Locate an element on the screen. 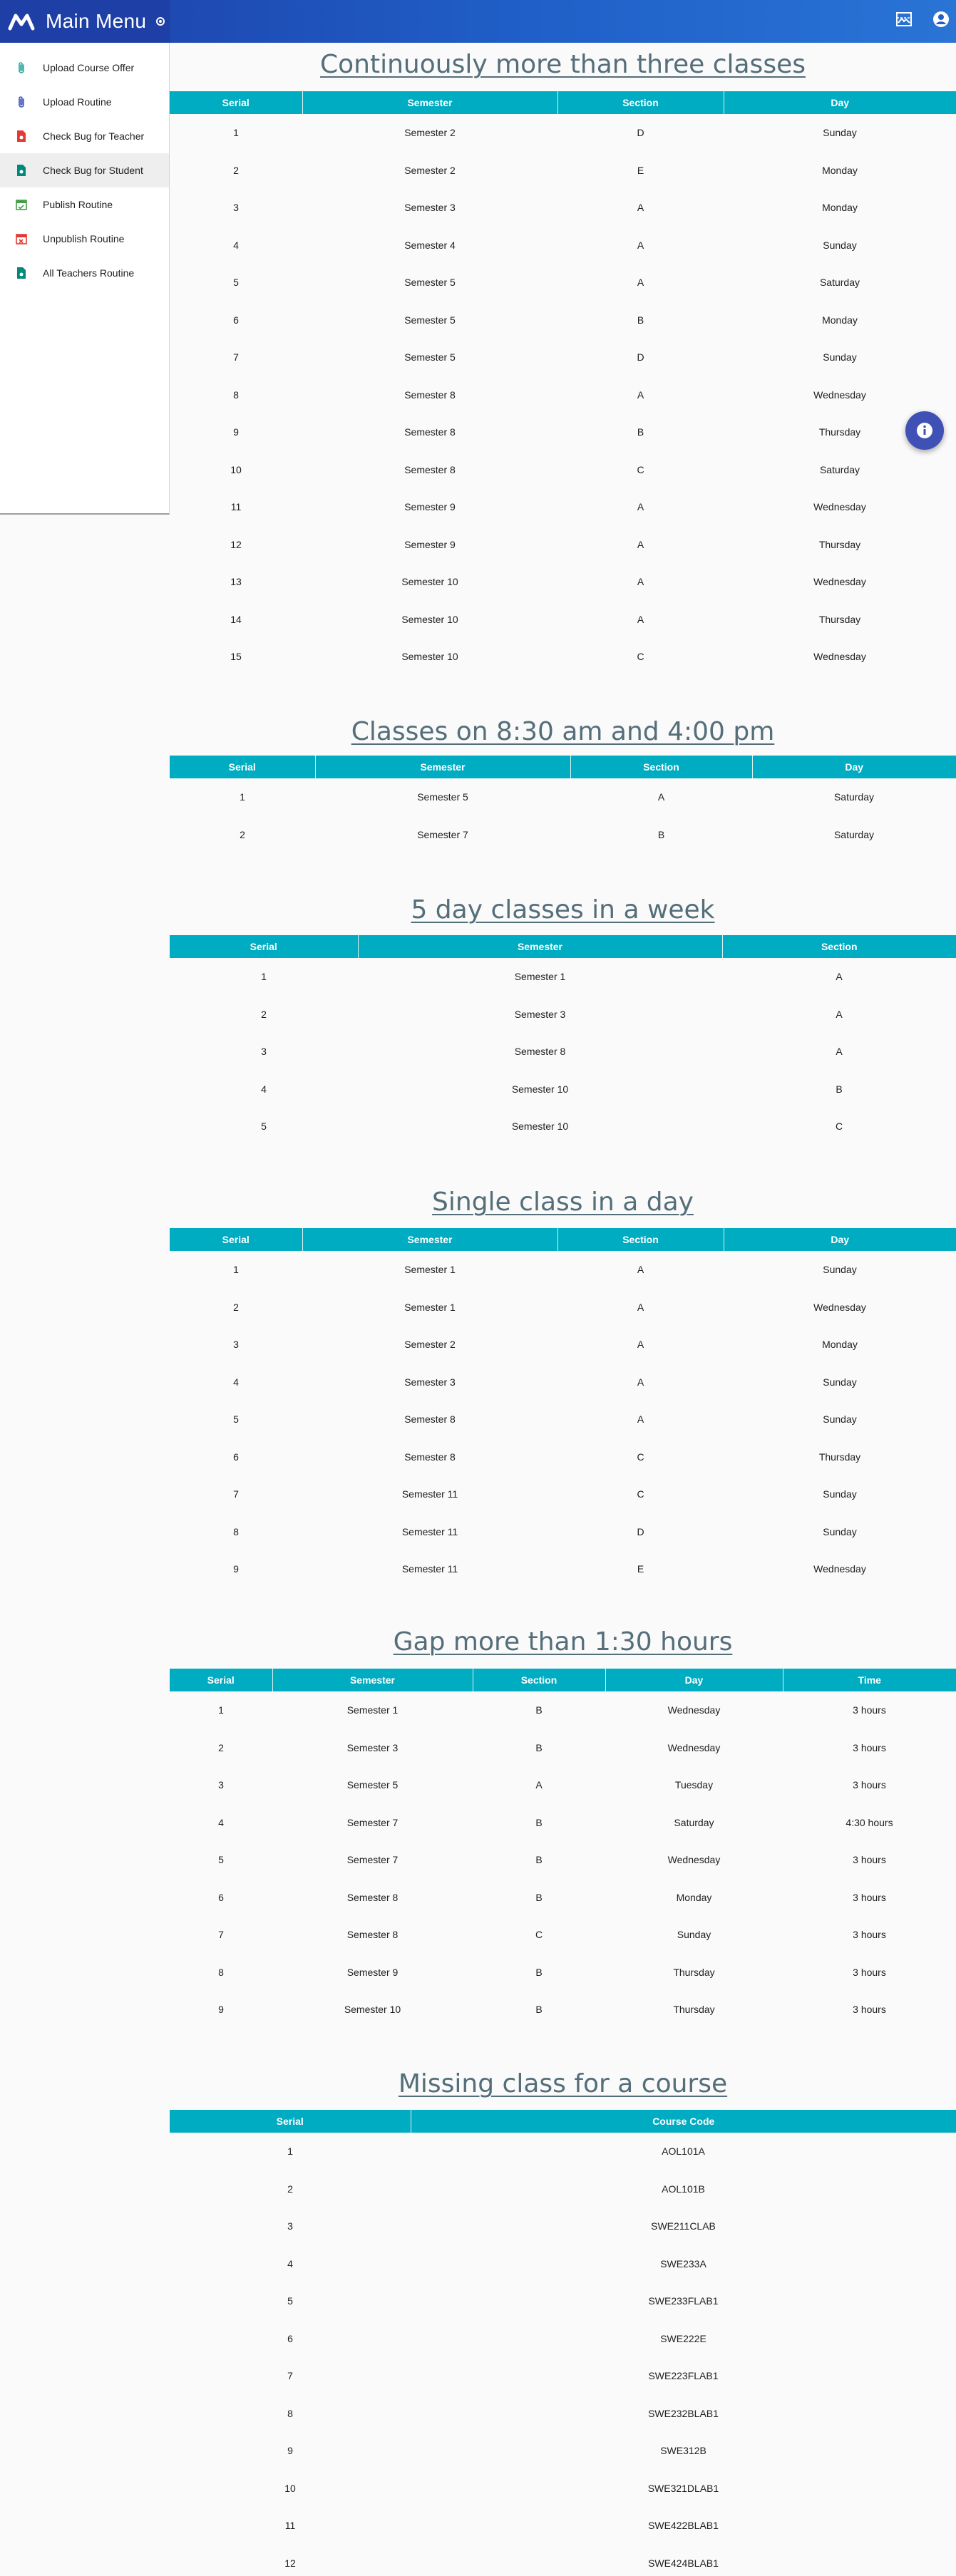 The width and height of the screenshot is (956, 2576). sidebar-item-3: Check Bug for Student is located at coordinates (84, 170).